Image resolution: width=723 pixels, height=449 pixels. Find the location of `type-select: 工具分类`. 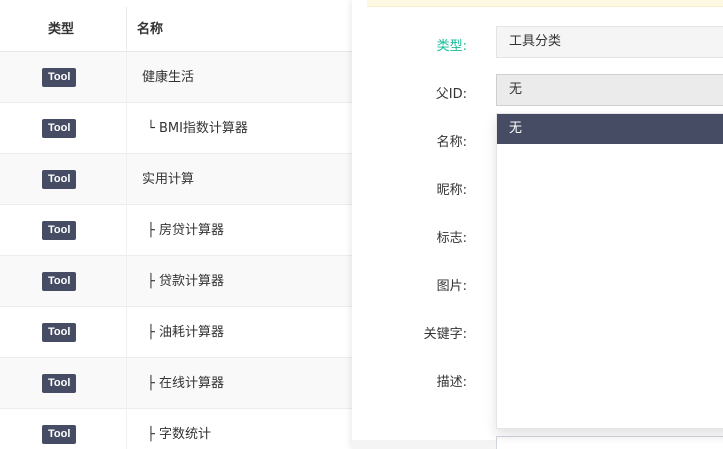

type-select: 工具分类 is located at coordinates (609, 42).